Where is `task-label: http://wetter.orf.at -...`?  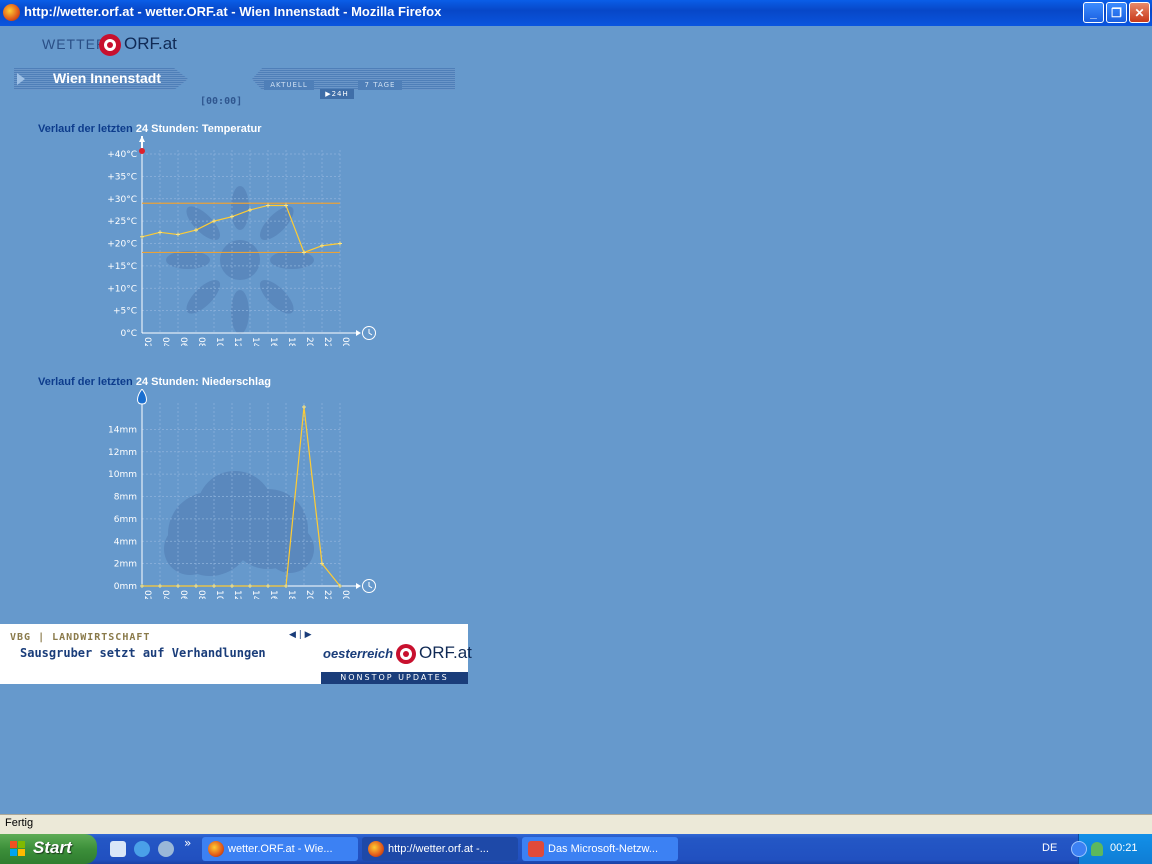 task-label: http://wetter.orf.at -... is located at coordinates (438, 849).